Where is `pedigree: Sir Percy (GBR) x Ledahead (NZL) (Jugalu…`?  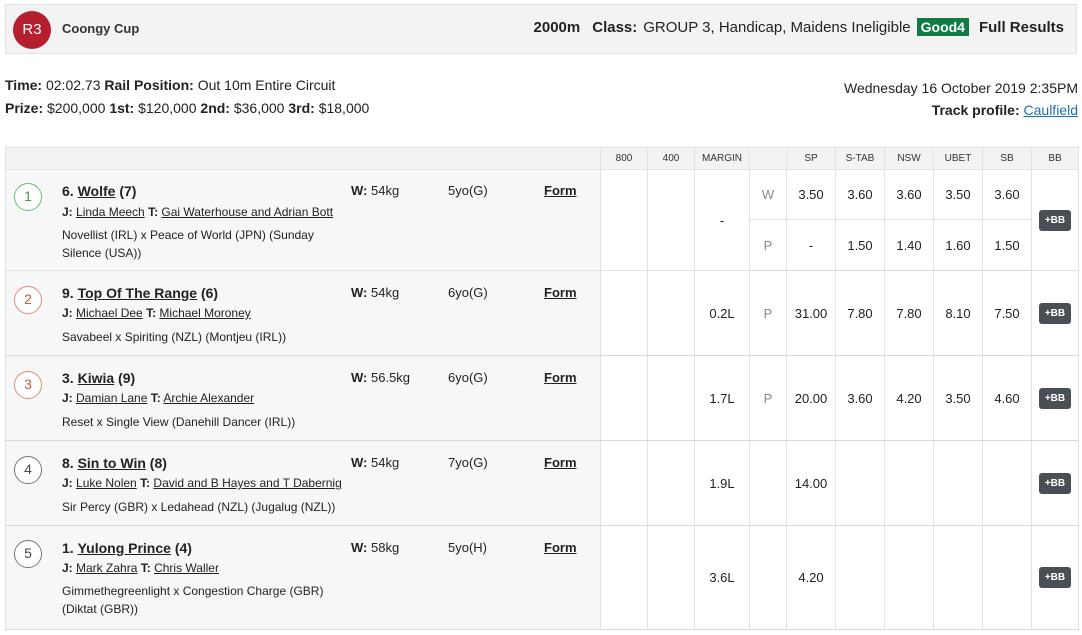
pedigree: Sir Percy (GBR) x Ledahead (NZL) (Jugalu… is located at coordinates (199, 507).